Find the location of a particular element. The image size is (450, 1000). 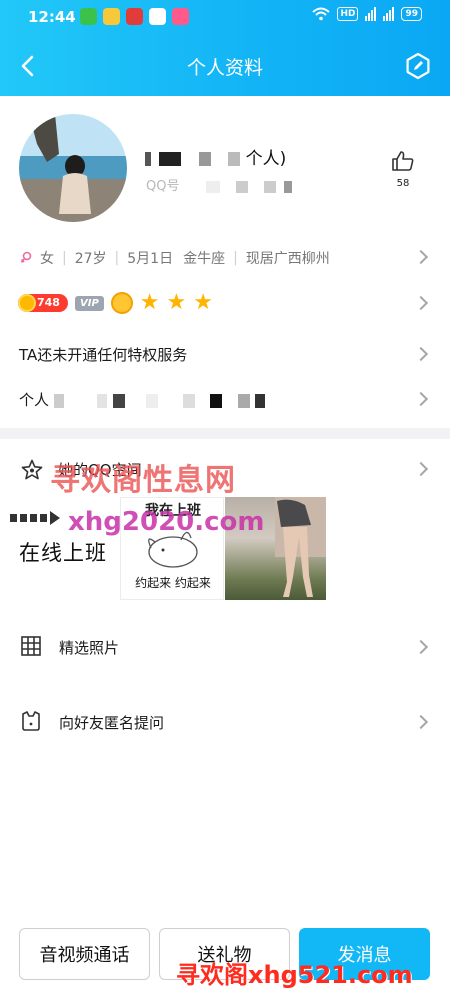

post-photo is located at coordinates (275, 548).